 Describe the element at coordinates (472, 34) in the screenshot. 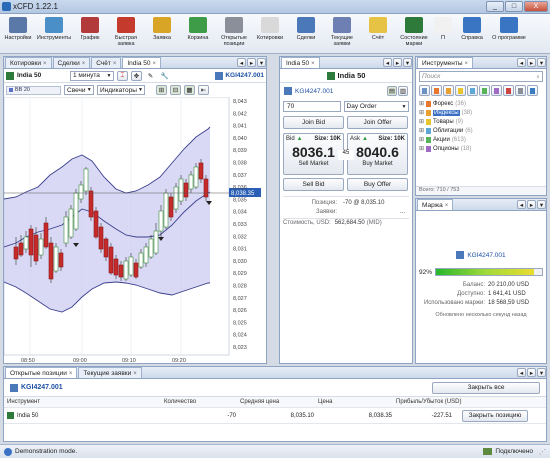

I see `toolbar-button-13: Справка` at that location.